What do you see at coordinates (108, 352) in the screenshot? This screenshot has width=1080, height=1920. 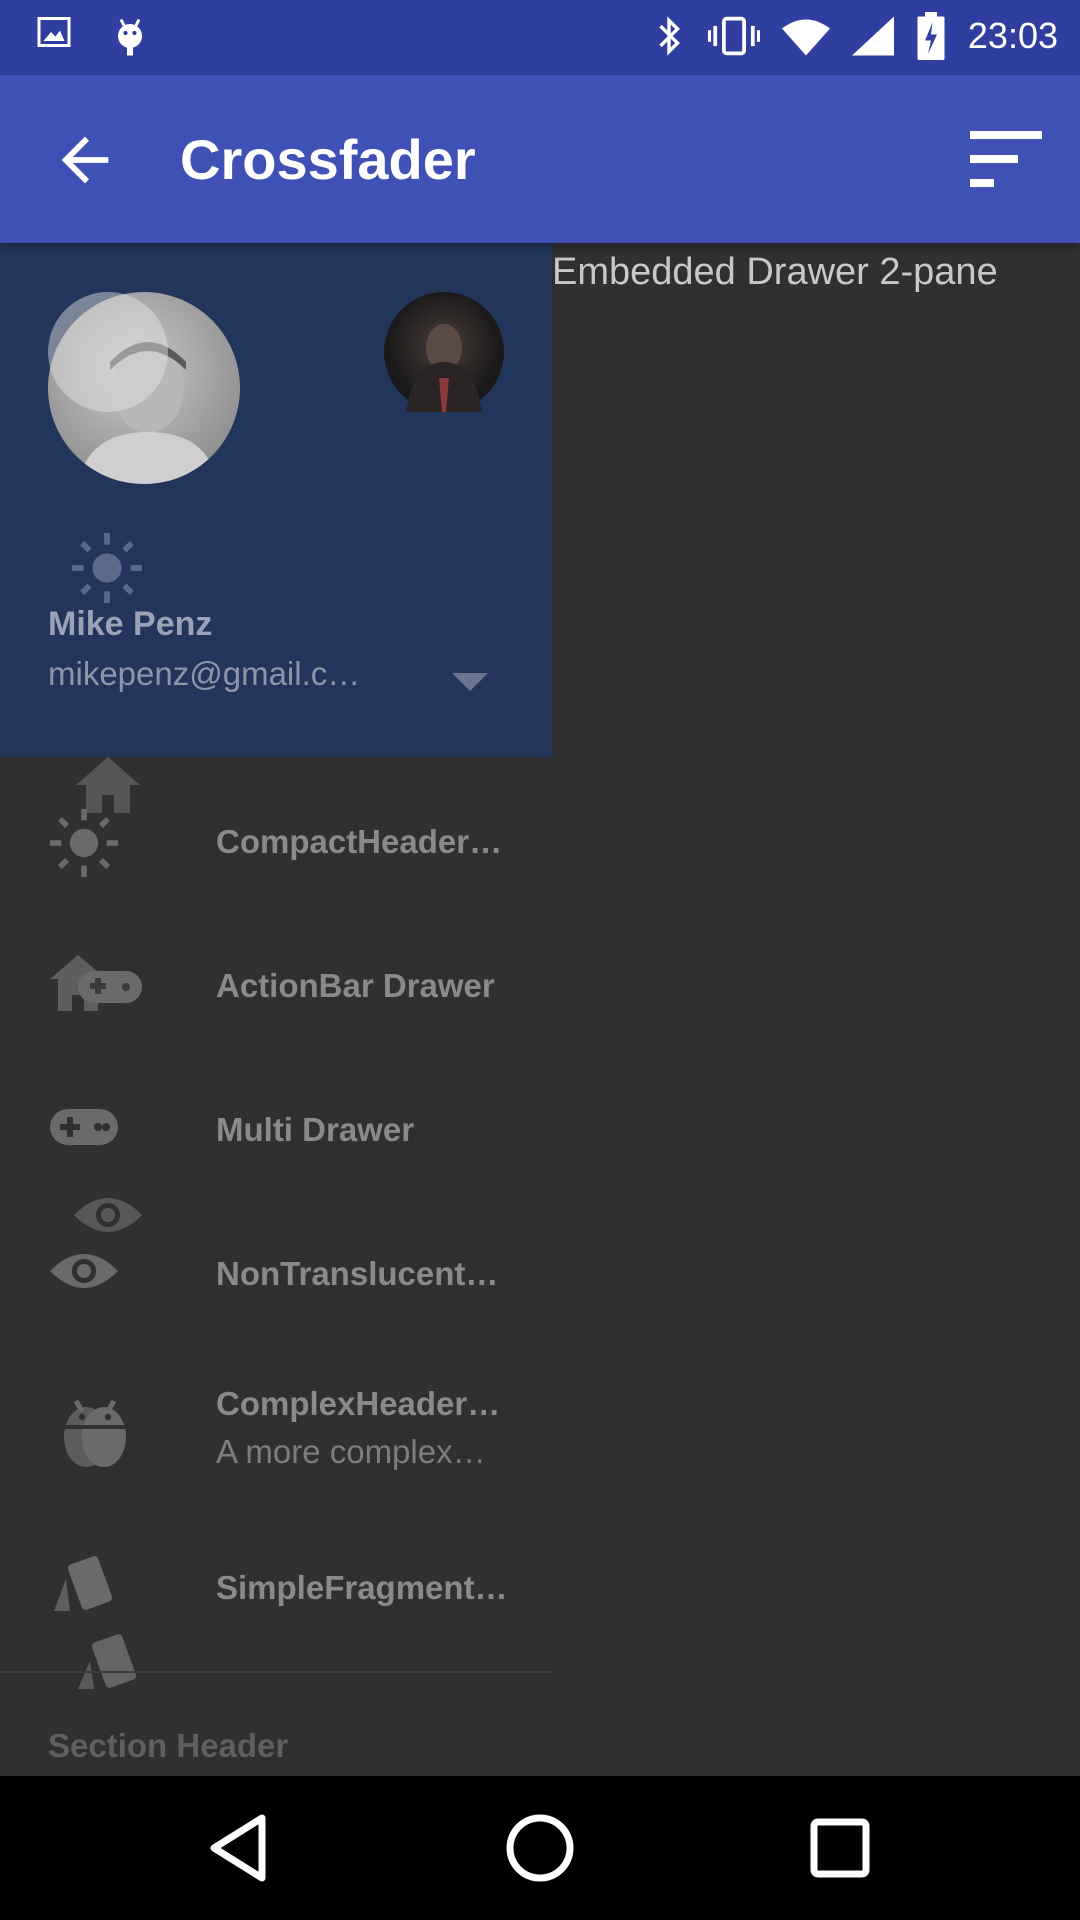 I see `account-avatar-crossfade` at bounding box center [108, 352].